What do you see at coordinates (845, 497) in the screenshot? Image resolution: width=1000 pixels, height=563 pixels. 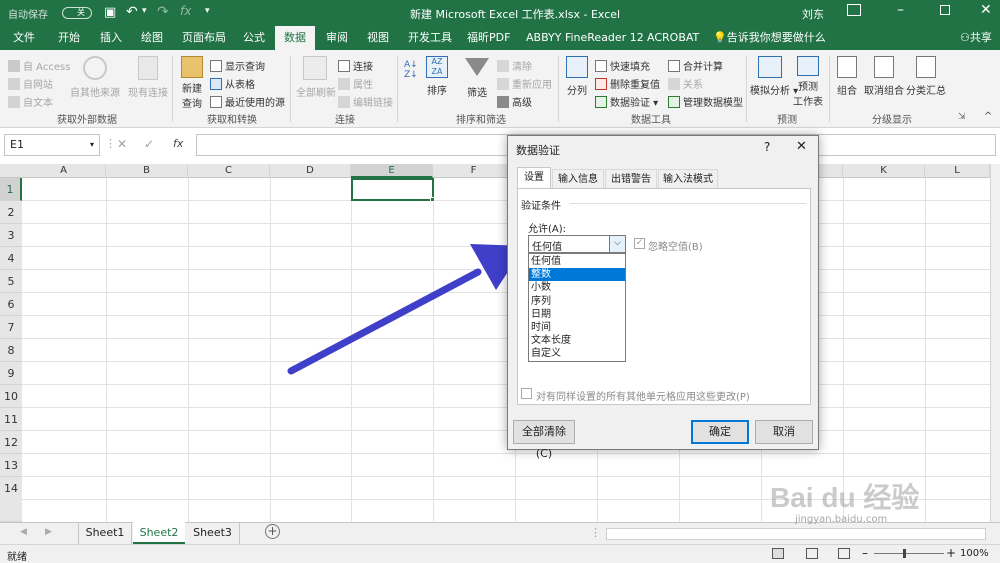 I see `baidu-watermark: Bai du 经验` at bounding box center [845, 497].